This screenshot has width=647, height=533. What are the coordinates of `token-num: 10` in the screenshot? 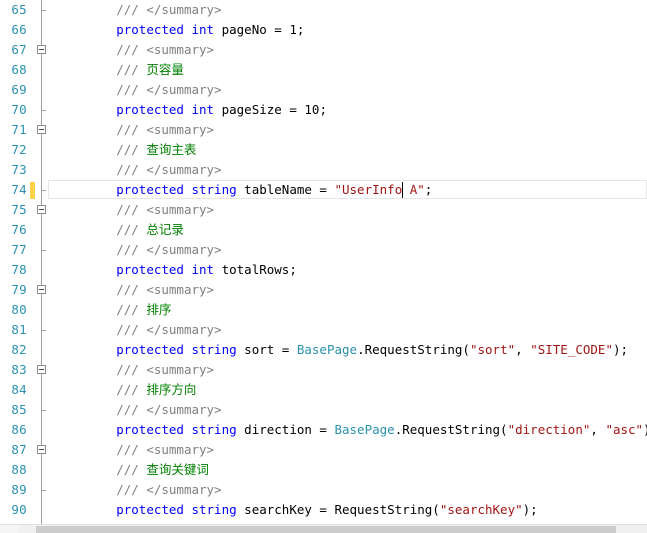 It's located at (312, 109).